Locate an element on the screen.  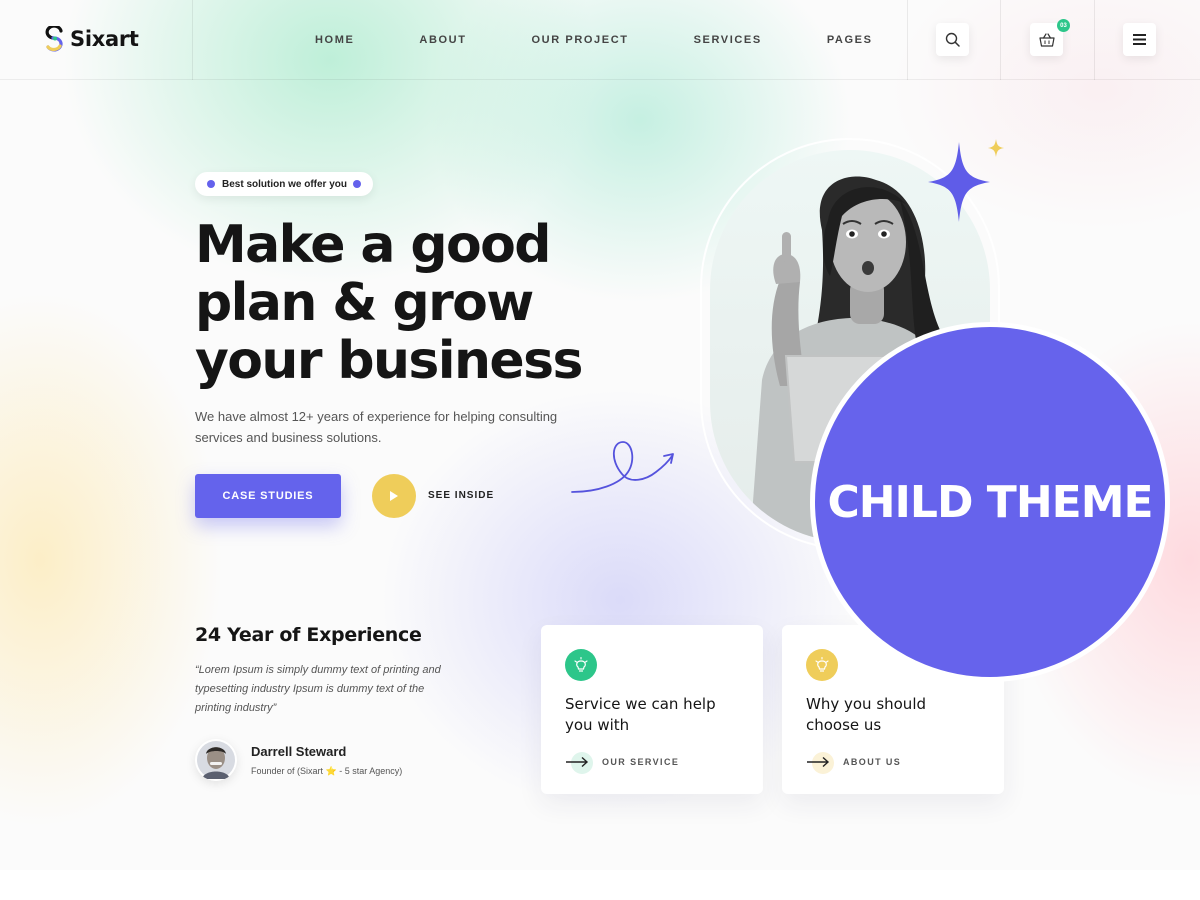
child-theme-text: CHILD THEME is located at coordinates (990, 502).